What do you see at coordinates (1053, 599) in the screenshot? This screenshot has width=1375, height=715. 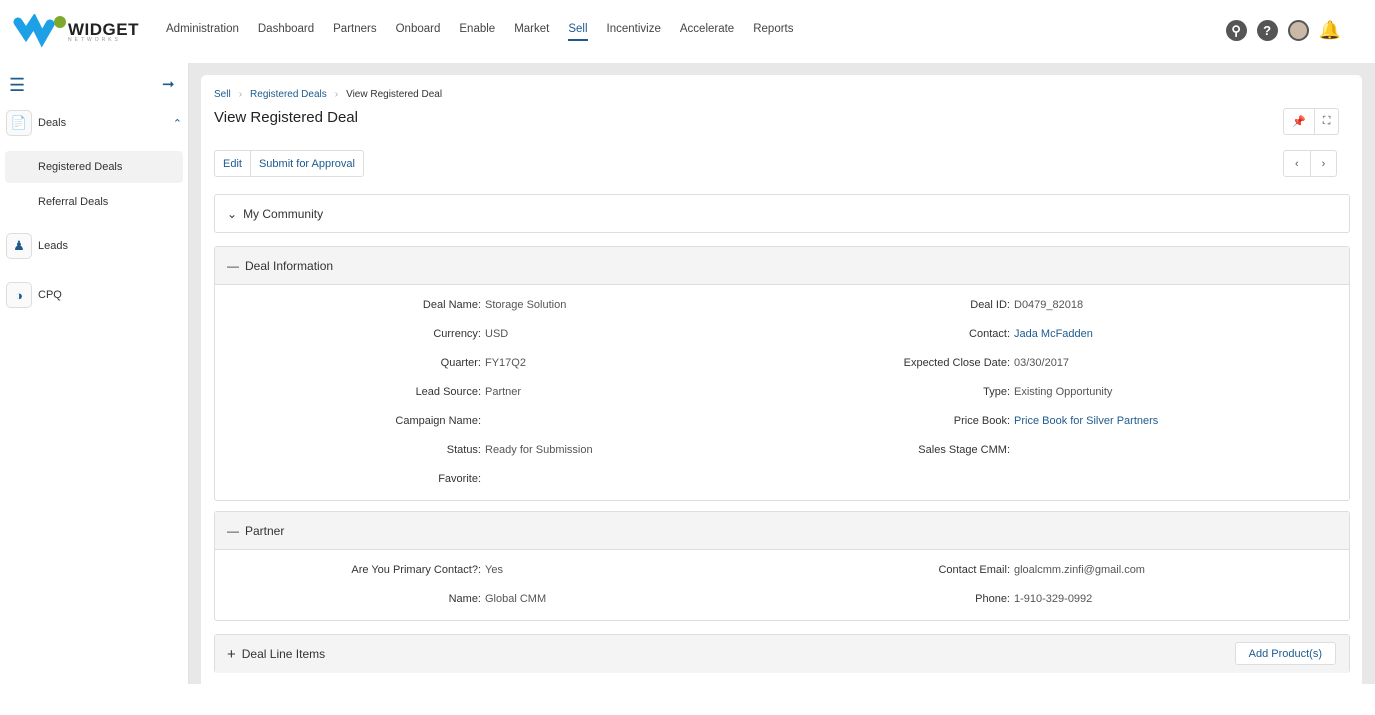 I see `field-value: 1-910-329-0992` at bounding box center [1053, 599].